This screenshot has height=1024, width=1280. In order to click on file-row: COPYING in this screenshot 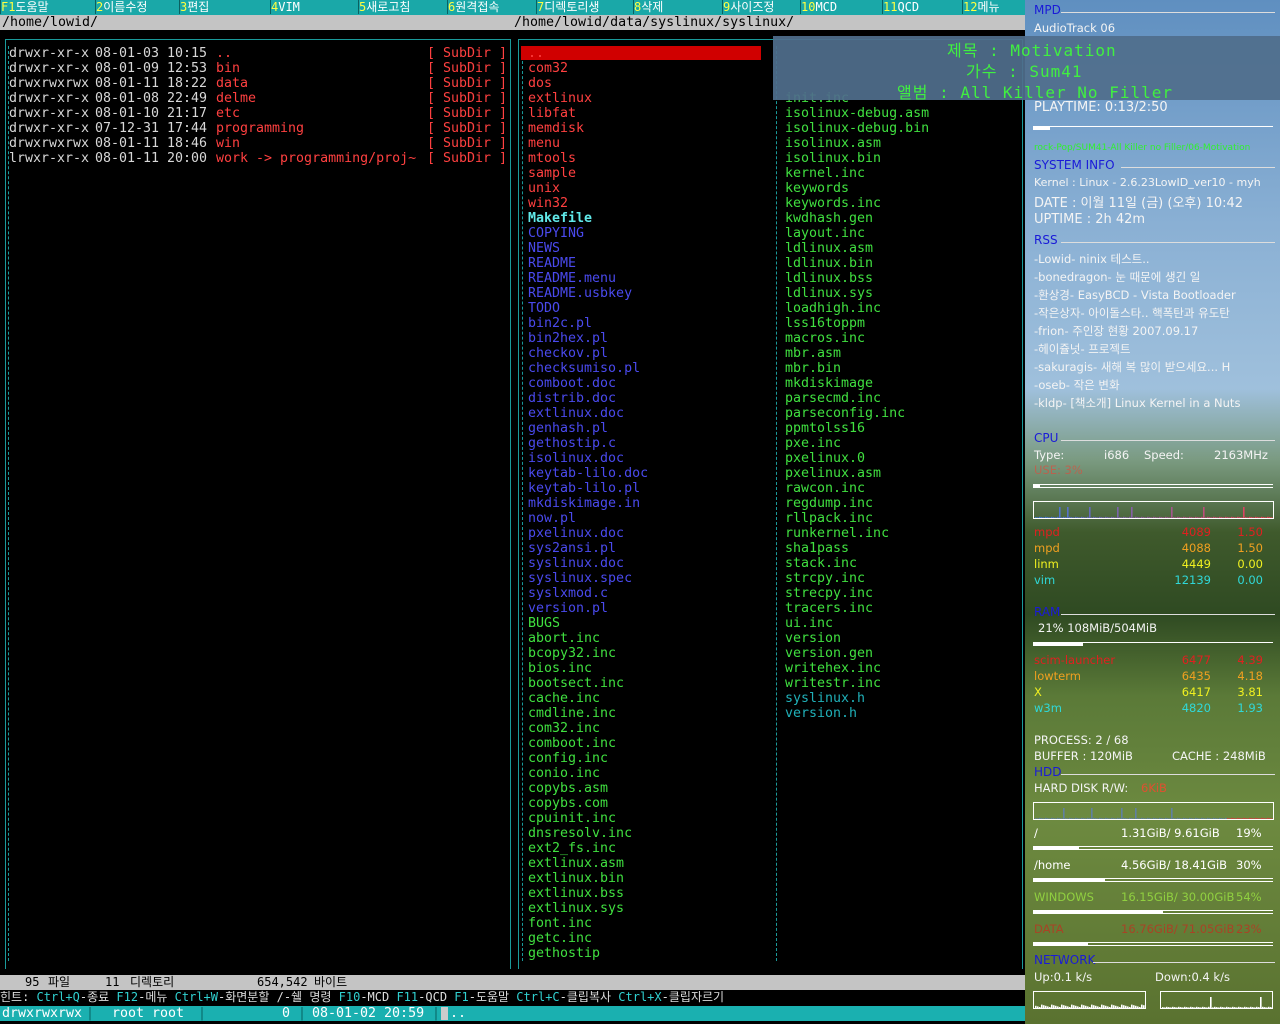, I will do `click(556, 233)`.